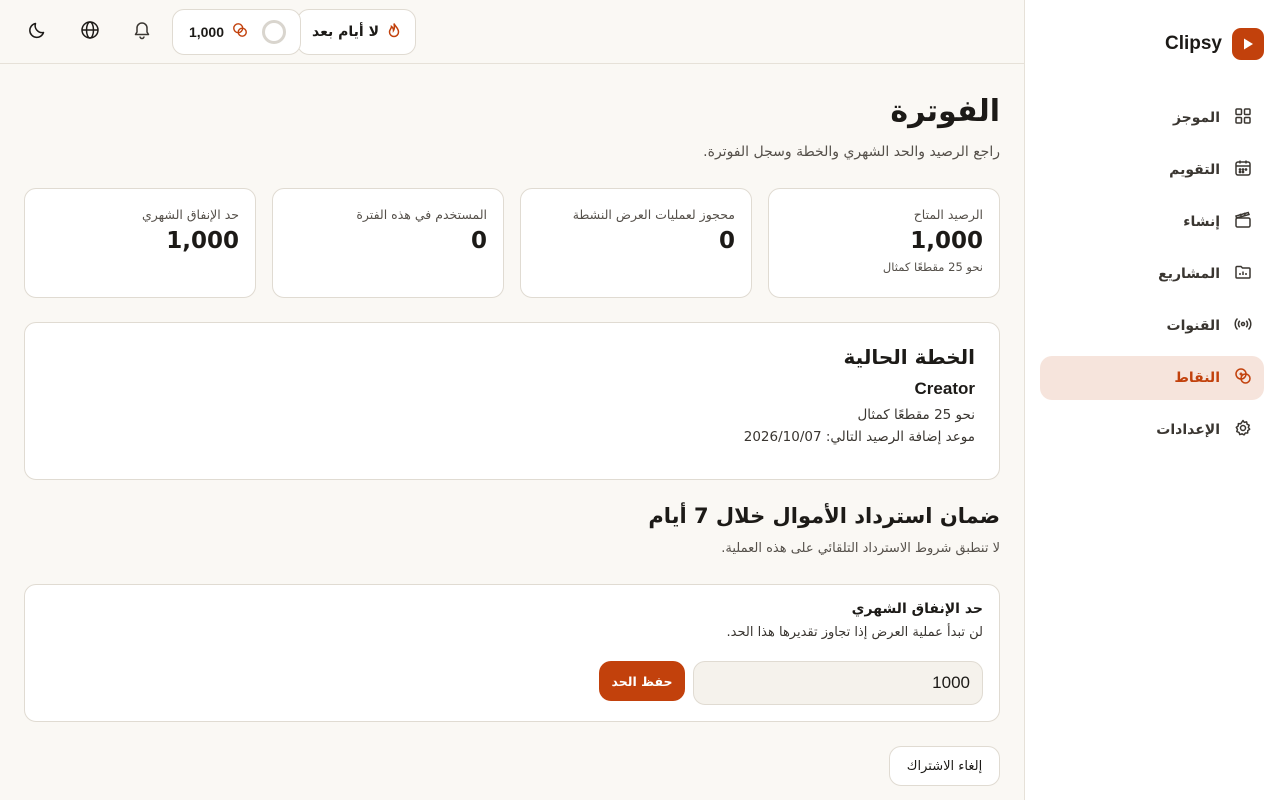 The height and width of the screenshot is (800, 1280). What do you see at coordinates (388, 243) in the screenshot?
I see `stat-card-used-this-period: المستخدم في هذه الفترة 0` at bounding box center [388, 243].